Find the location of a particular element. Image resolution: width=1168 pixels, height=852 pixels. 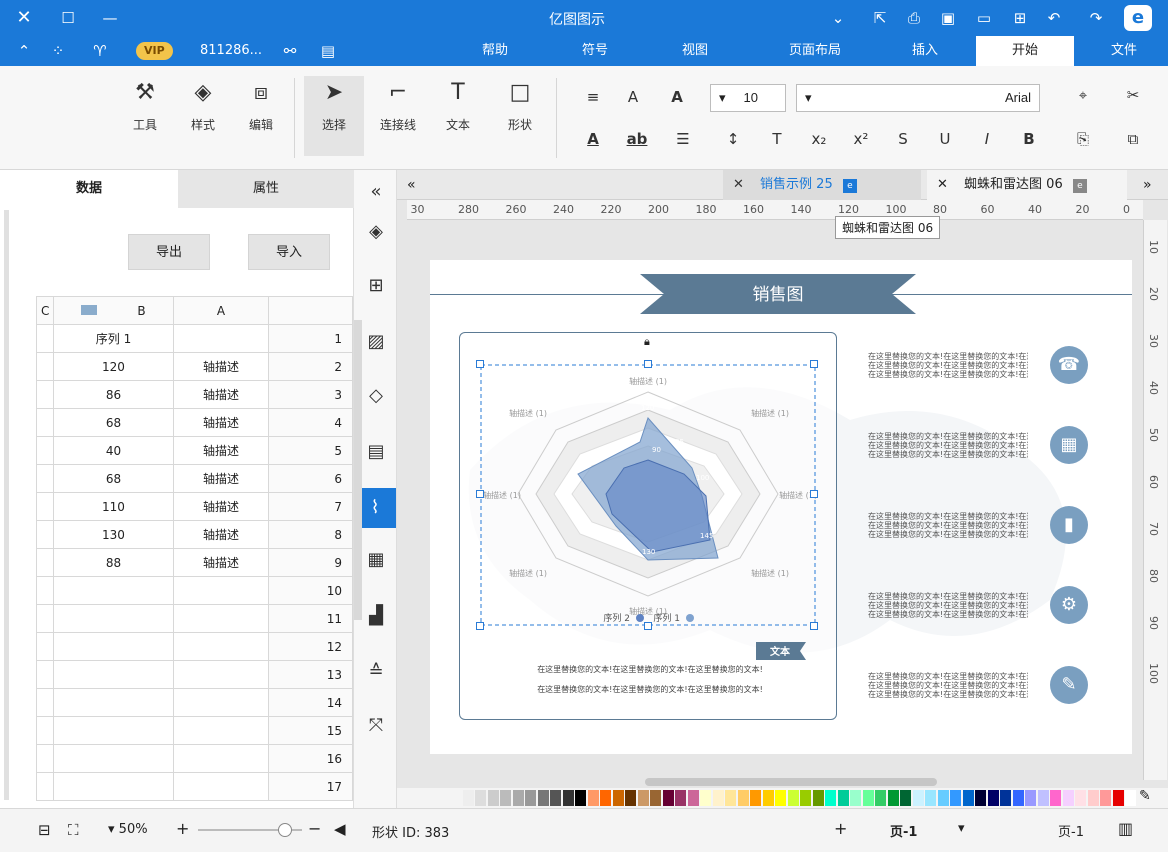

collapse-panel-icon: « is located at coordinates (376, 192).